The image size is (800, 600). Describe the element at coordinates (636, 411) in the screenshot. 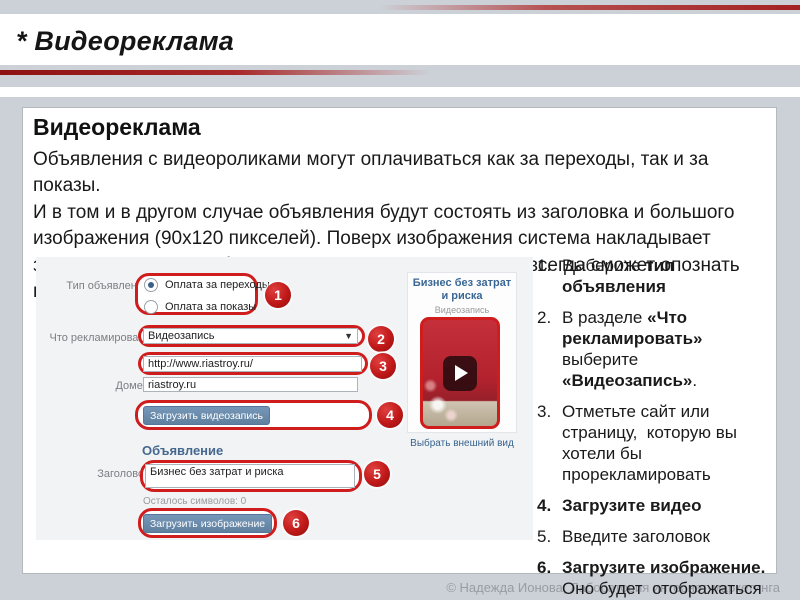

I see `step-line: Отметьте сайт или` at that location.